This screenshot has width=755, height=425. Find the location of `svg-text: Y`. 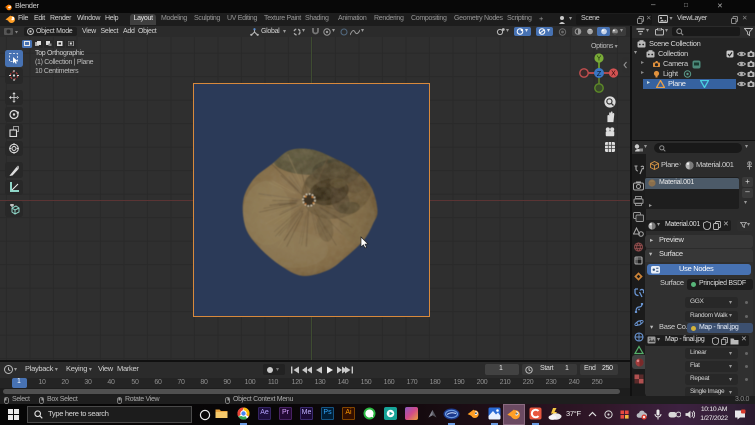

svg-text: Y is located at coordinates (599, 59).